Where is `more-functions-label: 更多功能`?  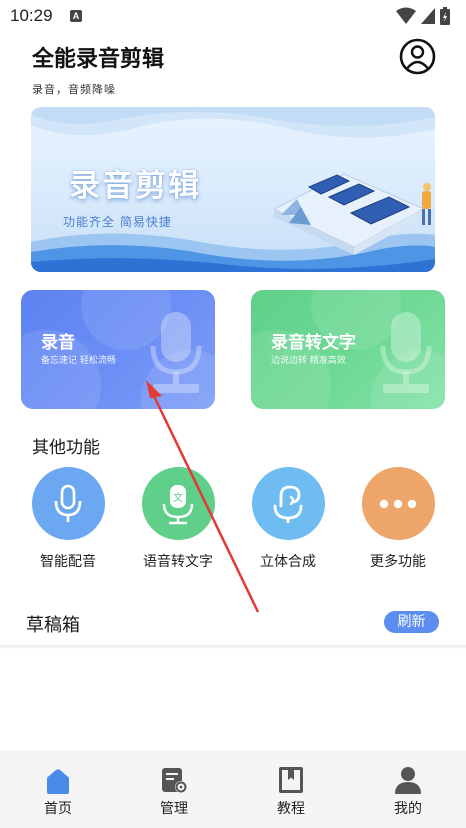 more-functions-label: 更多功能 is located at coordinates (398, 562).